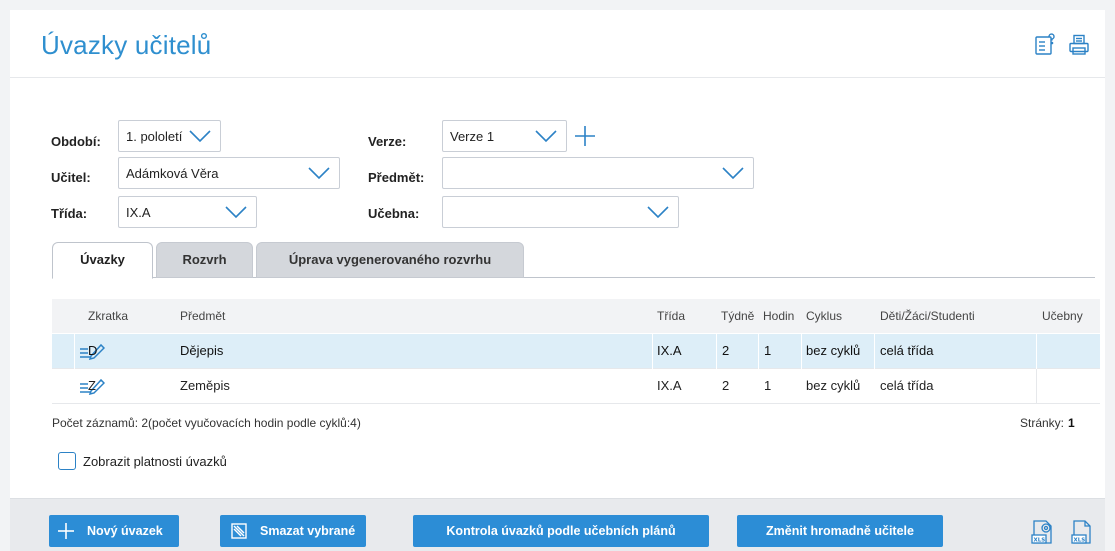 Image resolution: width=1115 pixels, height=551 pixels. I want to click on subject-label: Předmět:, so click(396, 177).